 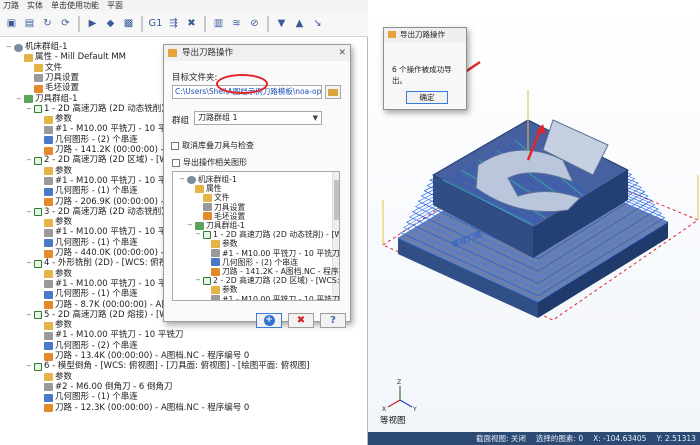 I want to click on toolbar-separator, so click(x=142, y=23).